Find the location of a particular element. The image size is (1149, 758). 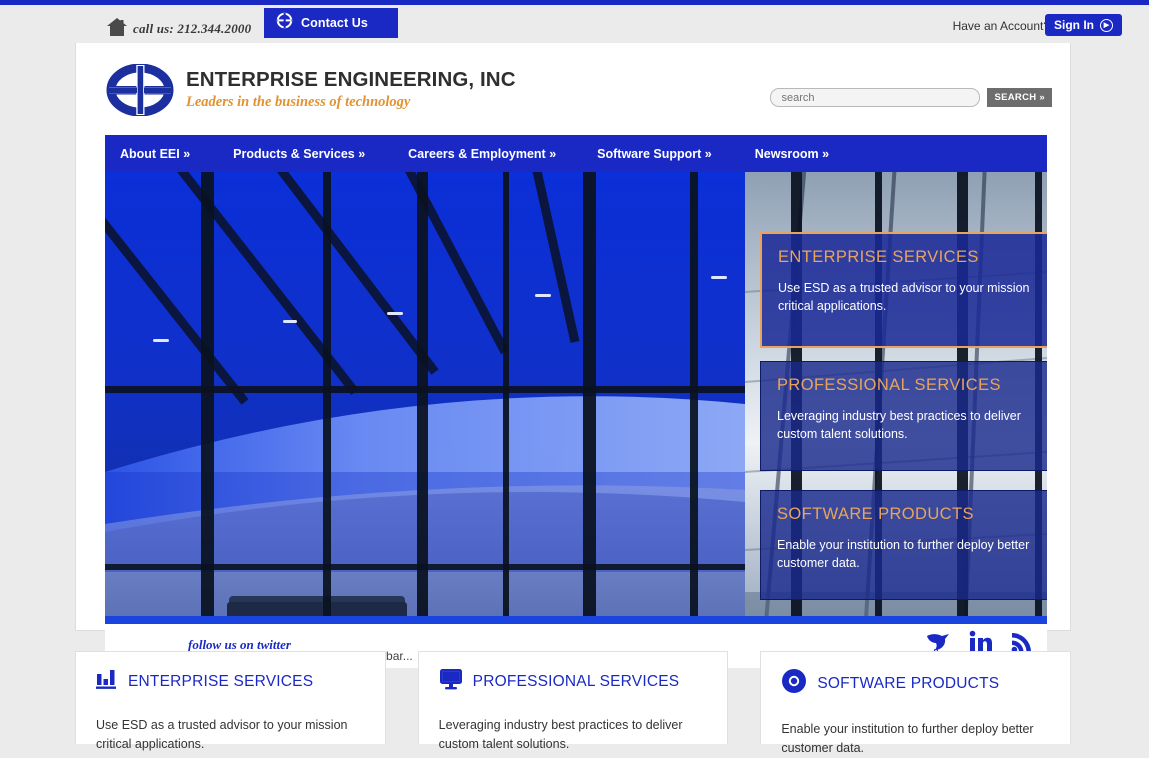

company-name: ENTERPRISE ENGINEERING, INC is located at coordinates (351, 80).